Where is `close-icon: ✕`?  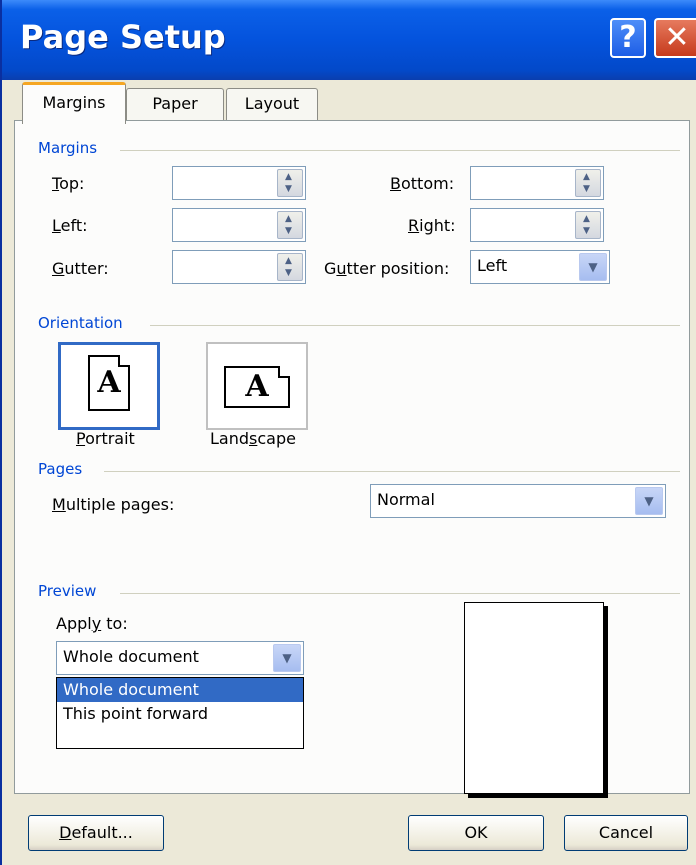
close-icon: ✕ is located at coordinates (677, 37).